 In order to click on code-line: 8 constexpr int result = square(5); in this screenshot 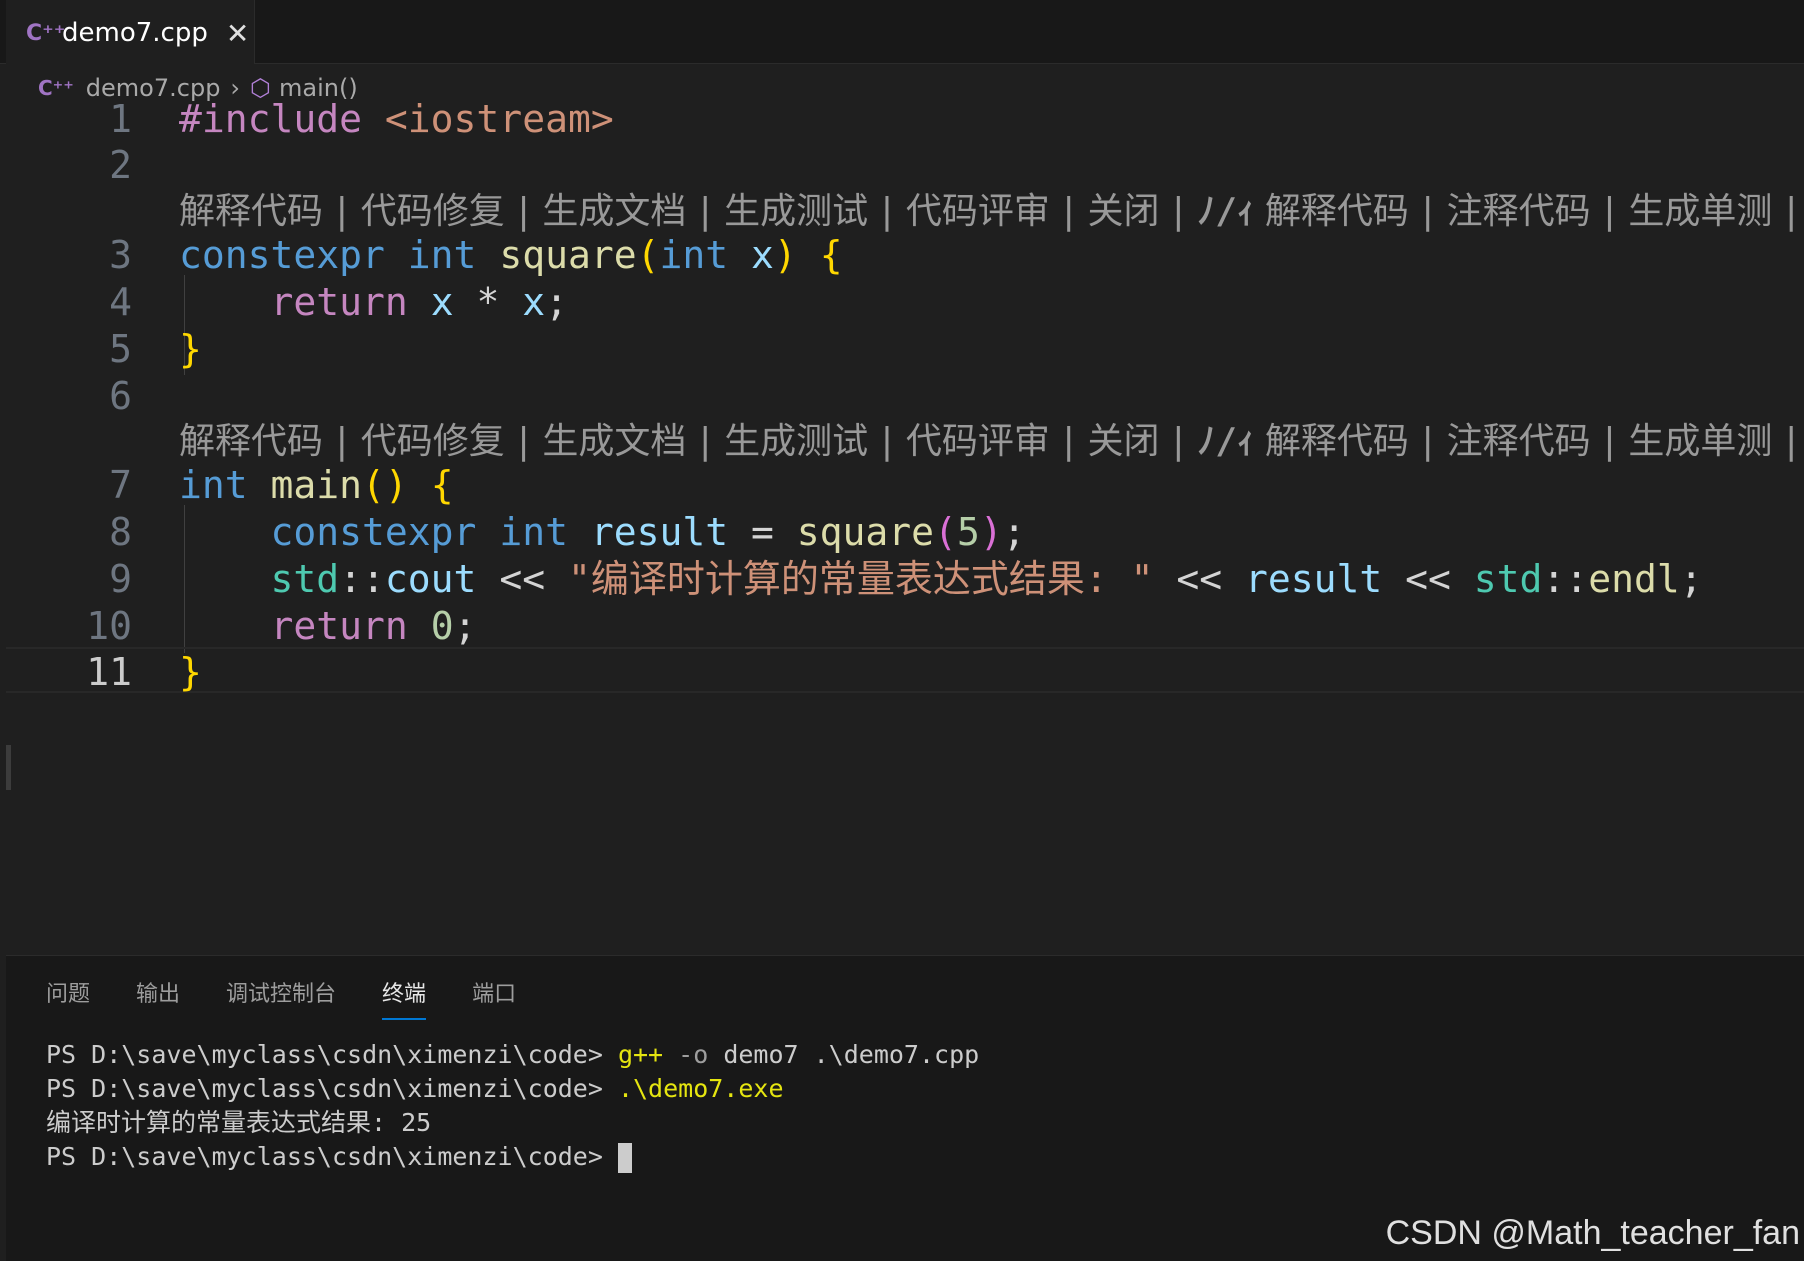, I will do `click(905, 532)`.